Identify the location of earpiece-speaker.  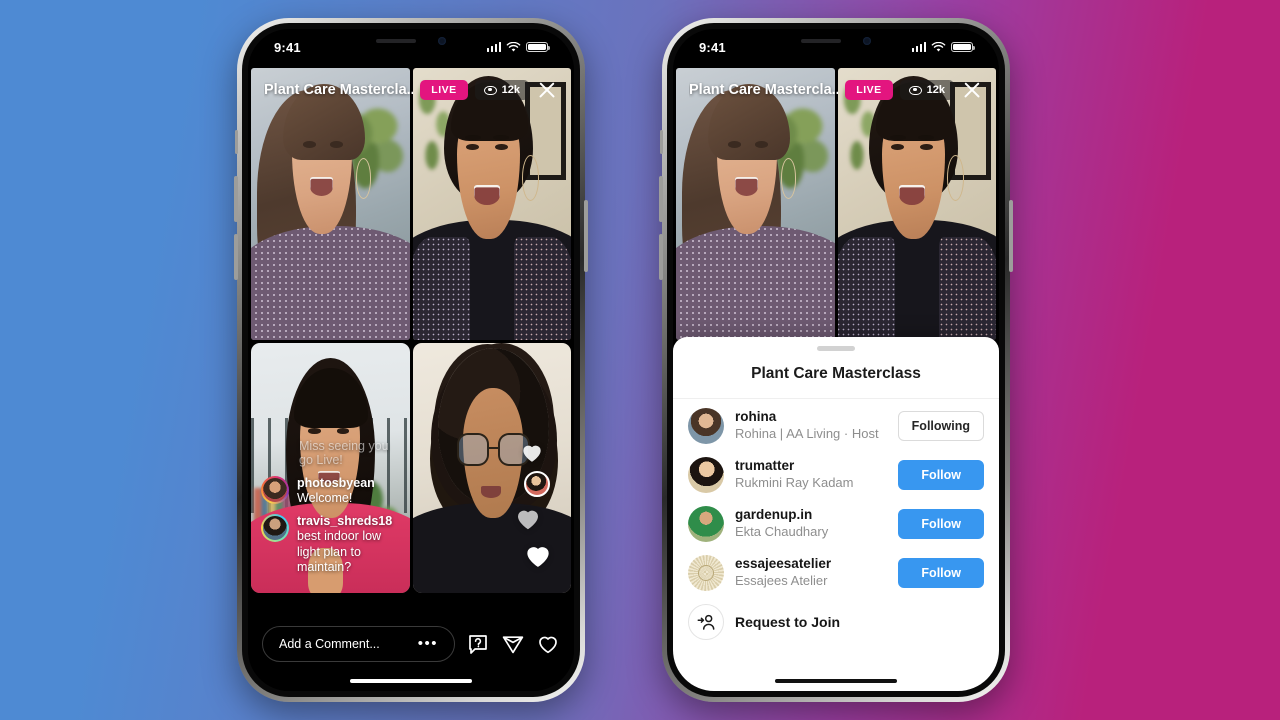
(821, 40).